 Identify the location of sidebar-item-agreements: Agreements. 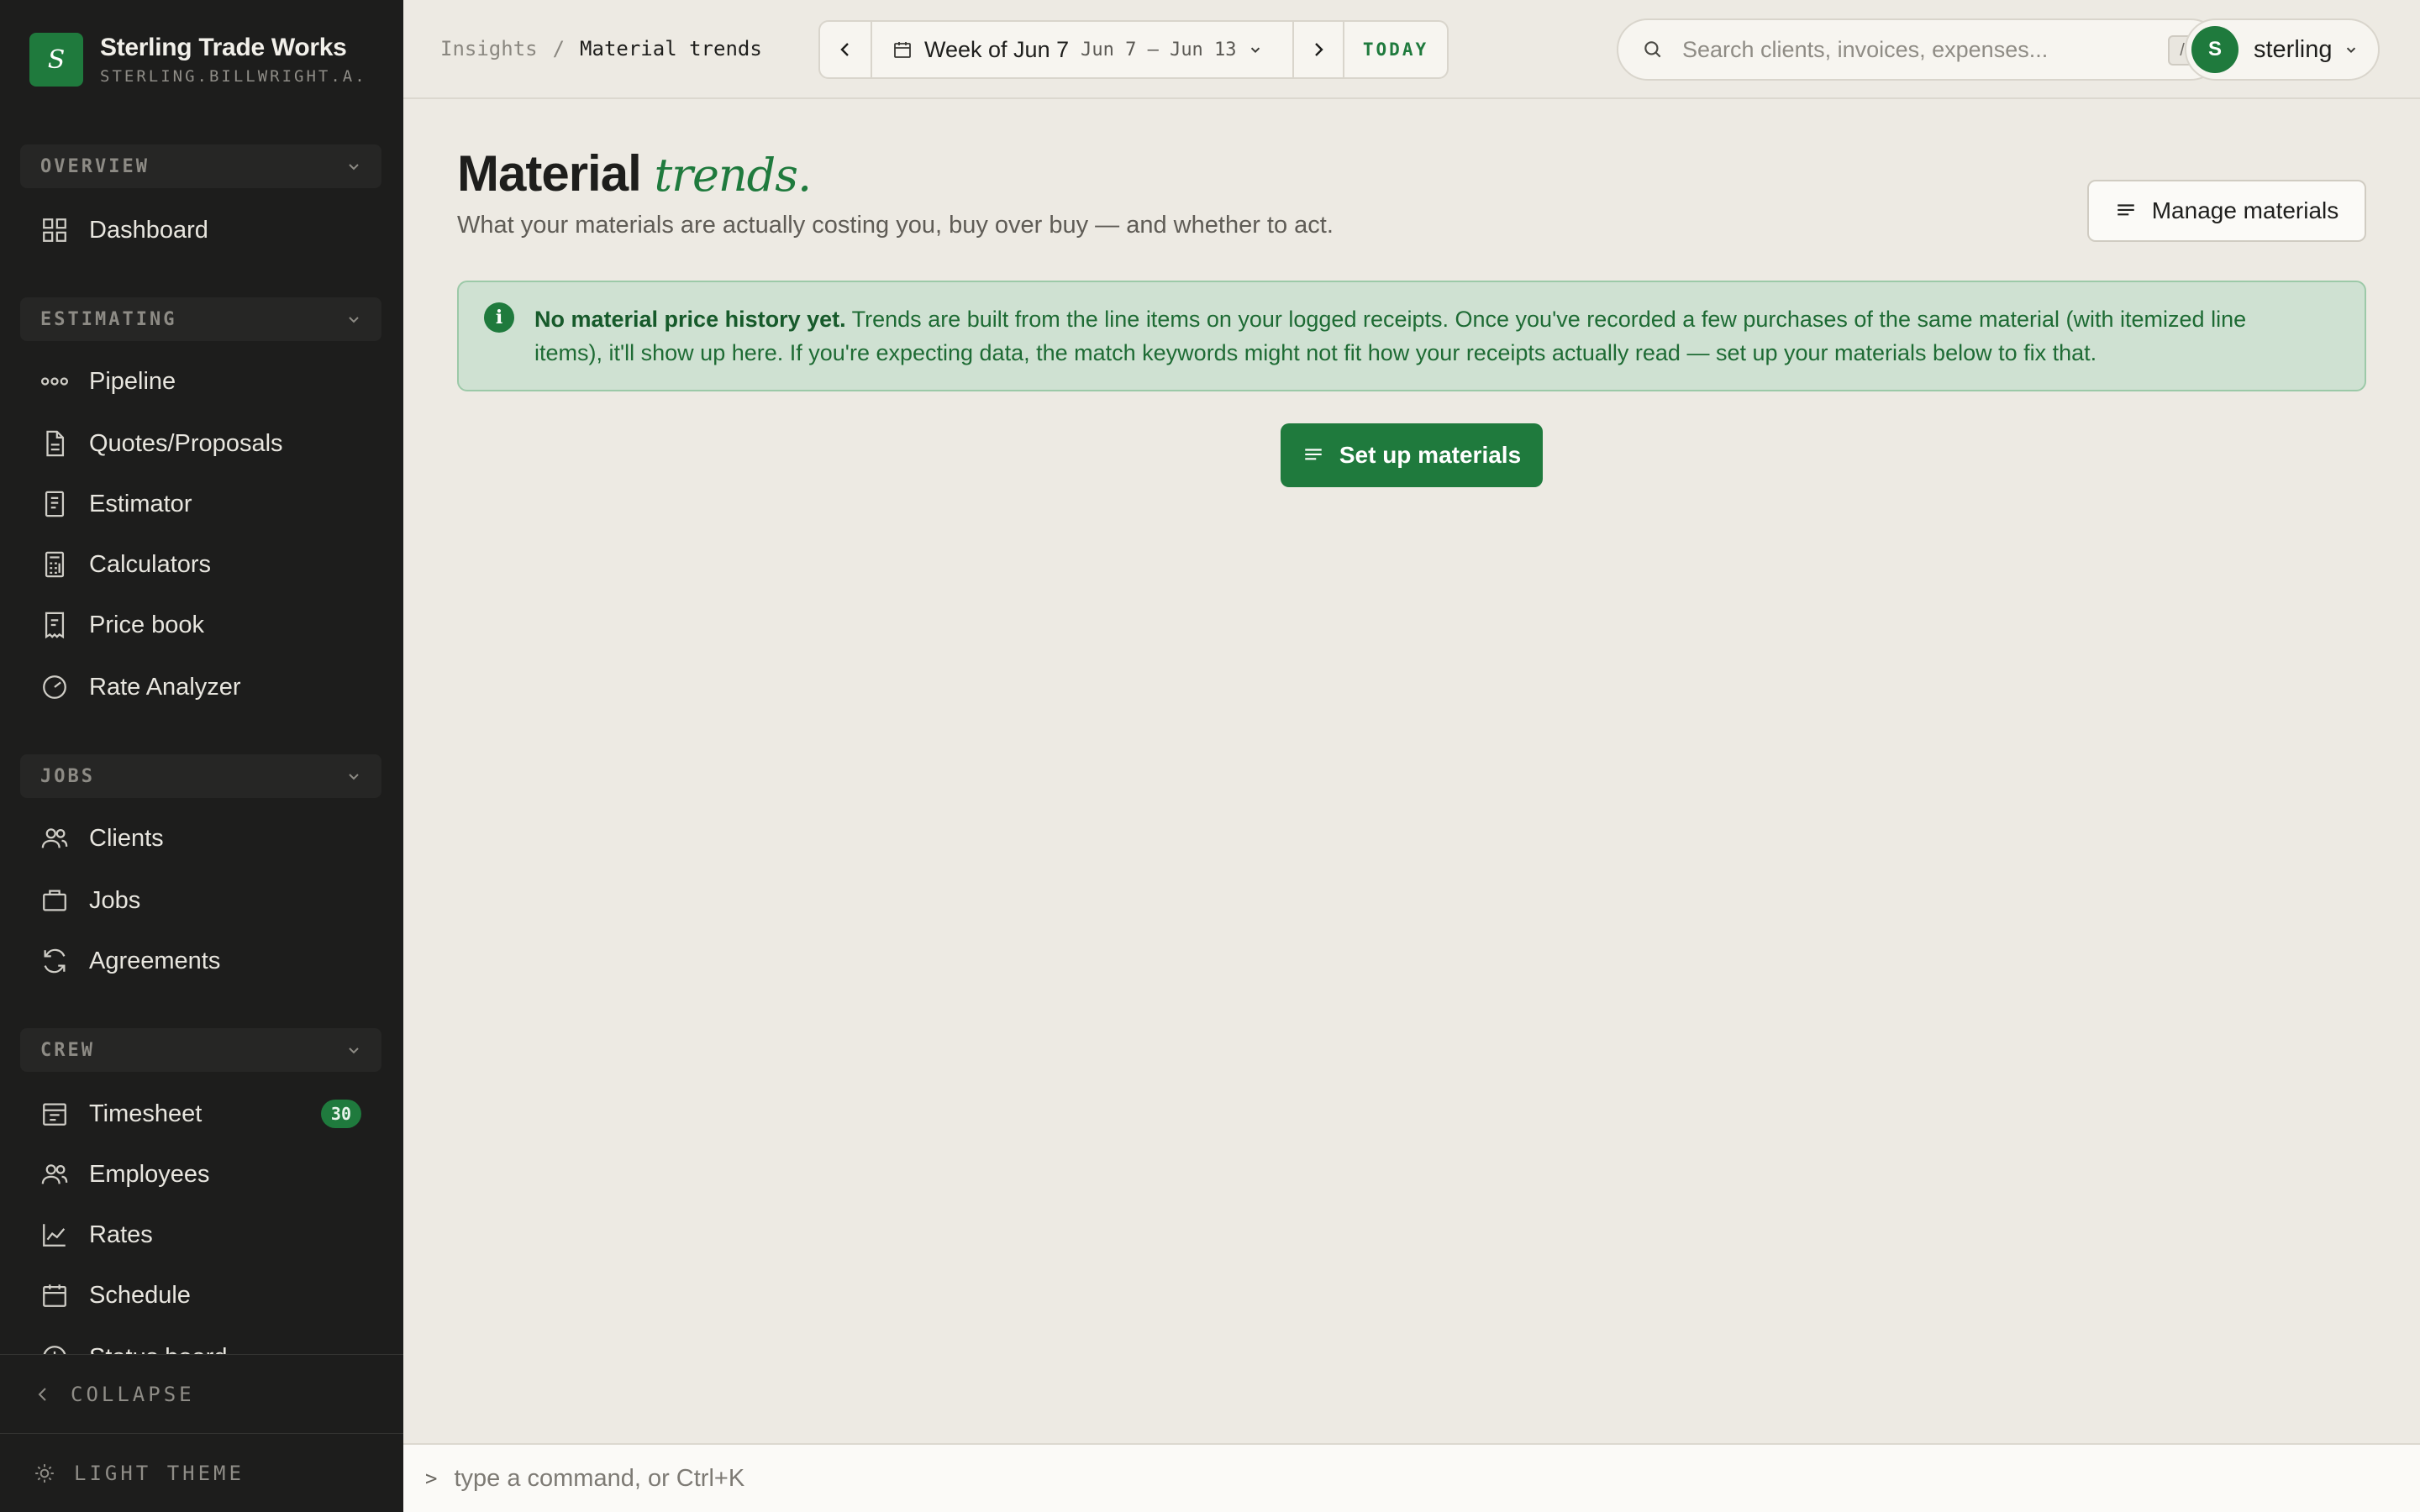
(200, 961).